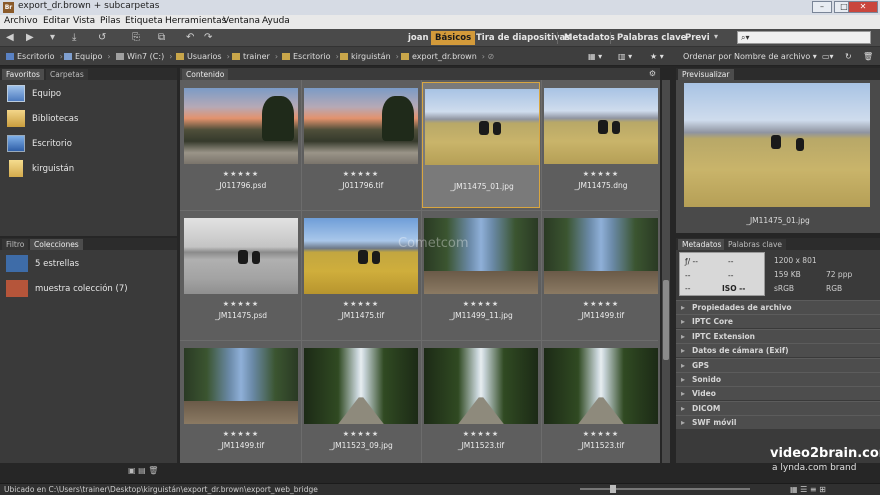  What do you see at coordinates (203, 56) in the screenshot?
I see `breadcrumb-usuarios: Usuarios ›` at bounding box center [203, 56].